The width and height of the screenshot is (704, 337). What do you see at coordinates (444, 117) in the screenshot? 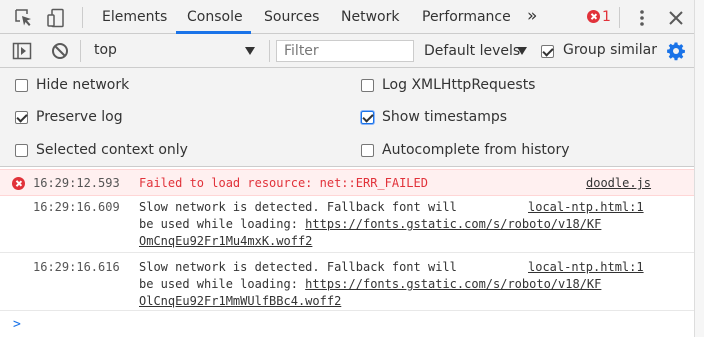
I see `show-timestamps-label: Show timestamps` at bounding box center [444, 117].